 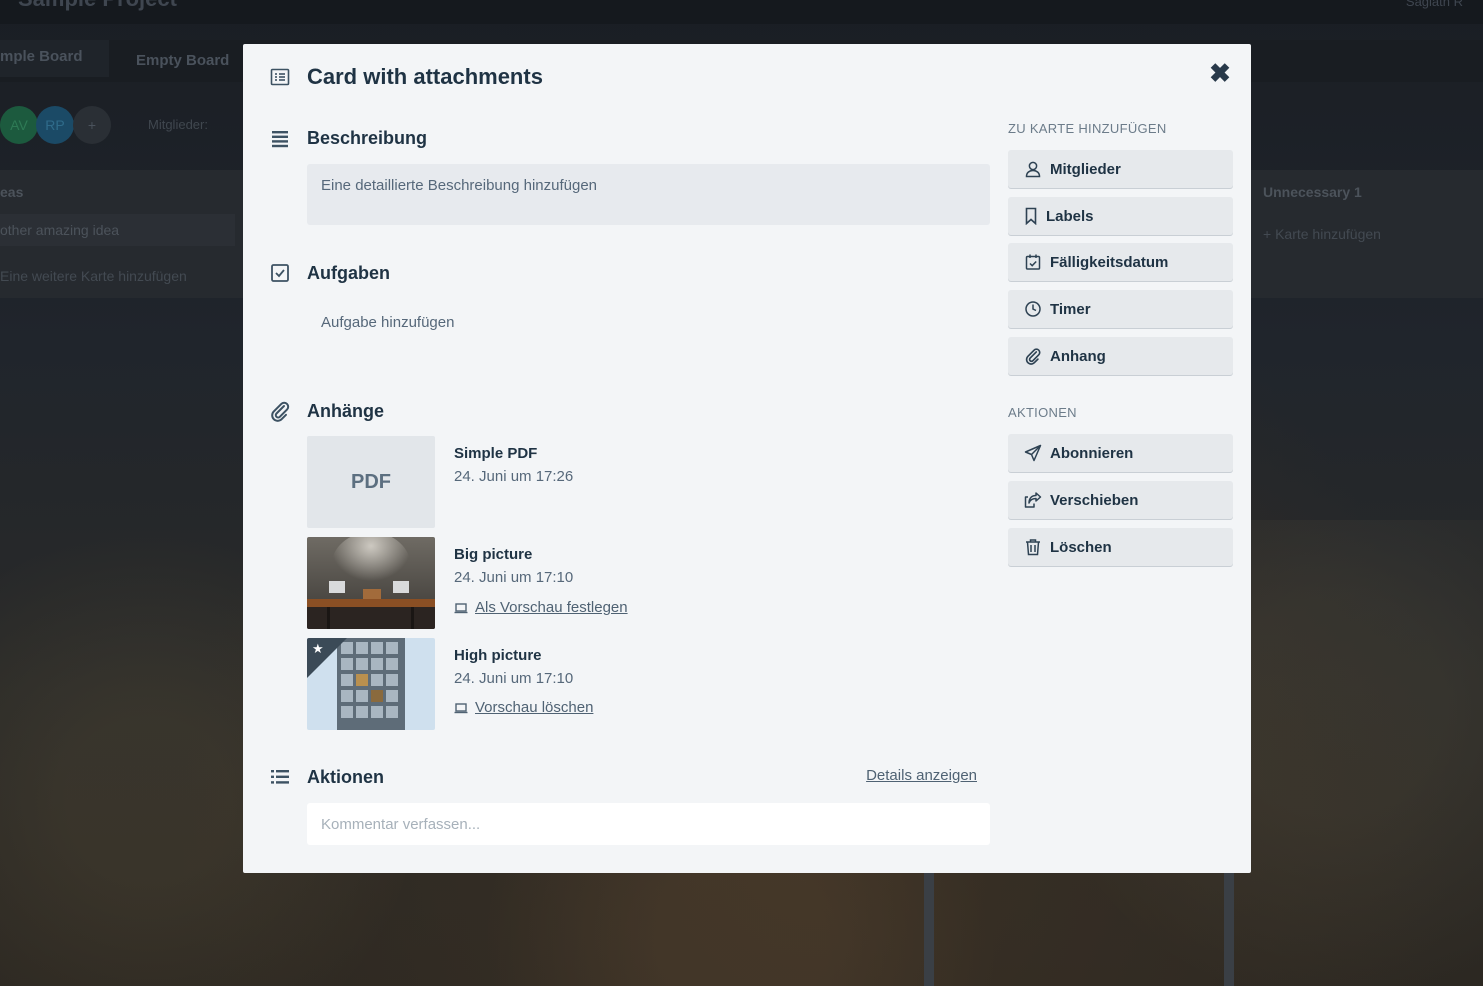 I want to click on set-cover-button: Als Vorschau festlegen, so click(x=541, y=607).